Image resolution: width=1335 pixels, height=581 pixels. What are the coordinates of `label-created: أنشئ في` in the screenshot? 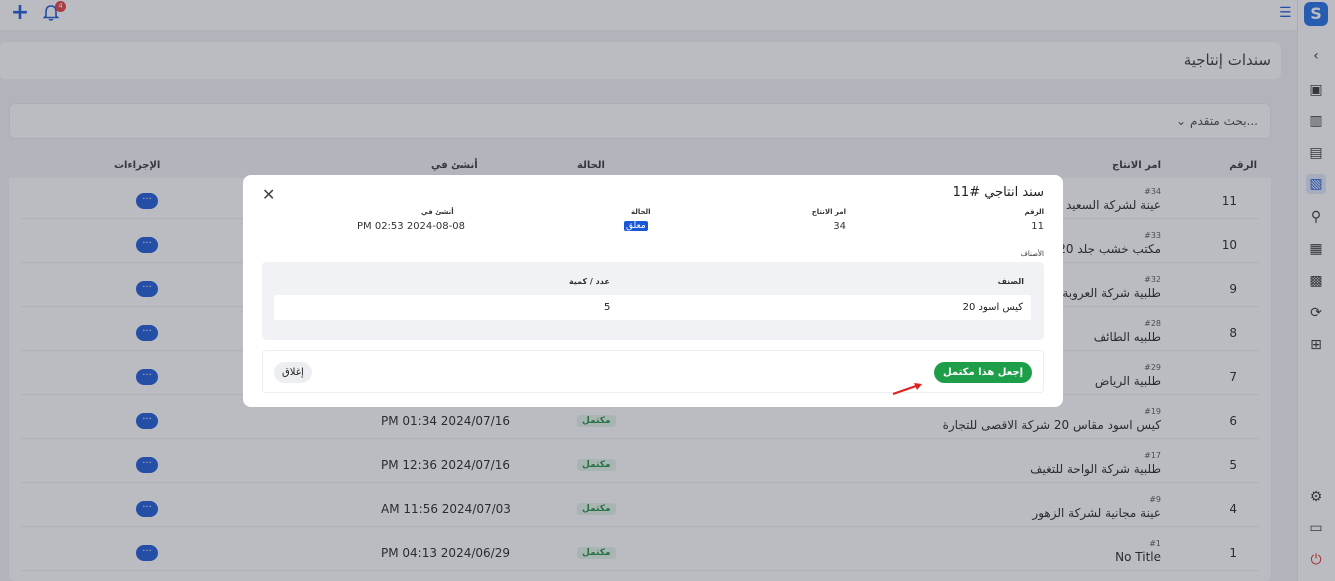 It's located at (437, 212).